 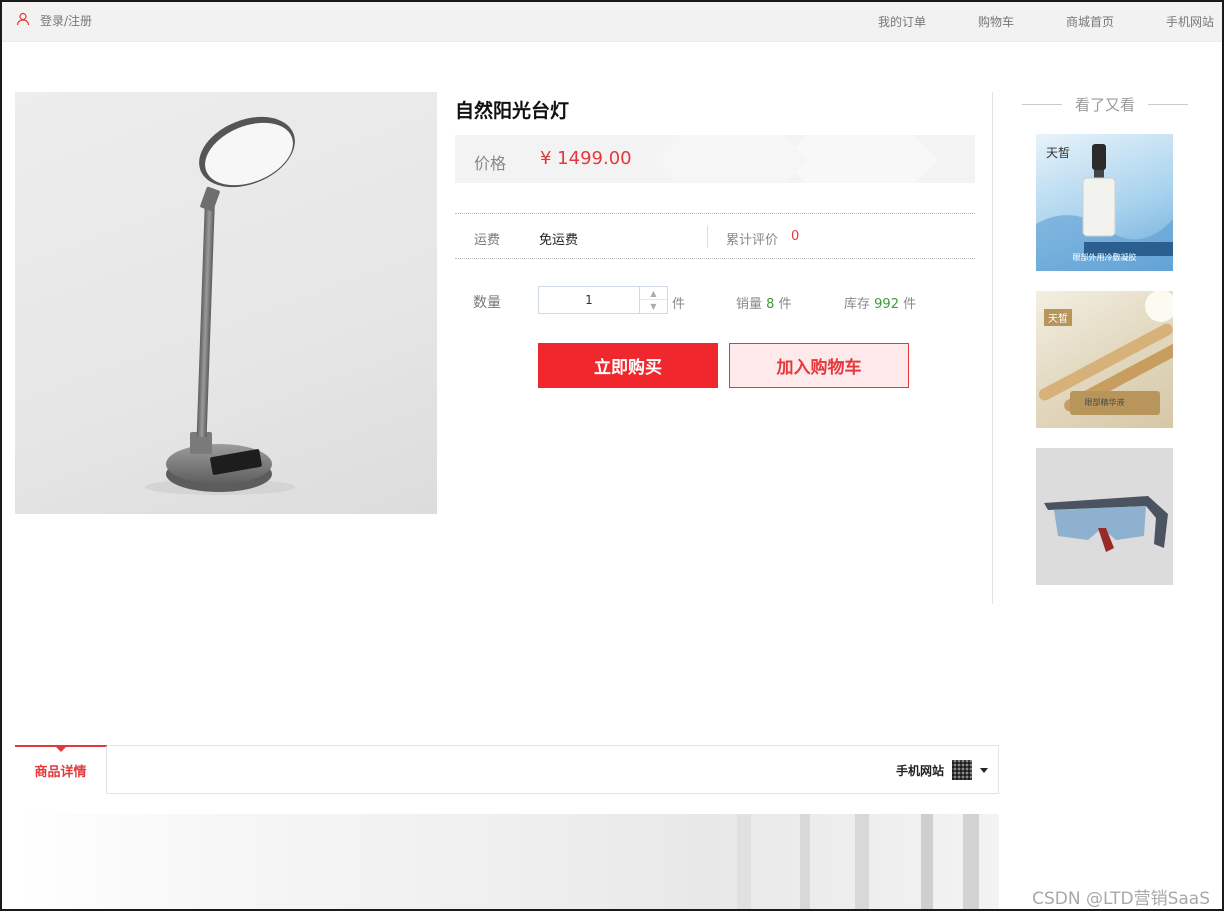 What do you see at coordinates (1090, 21) in the screenshot?
I see `nav-mall-home: 商城首页` at bounding box center [1090, 21].